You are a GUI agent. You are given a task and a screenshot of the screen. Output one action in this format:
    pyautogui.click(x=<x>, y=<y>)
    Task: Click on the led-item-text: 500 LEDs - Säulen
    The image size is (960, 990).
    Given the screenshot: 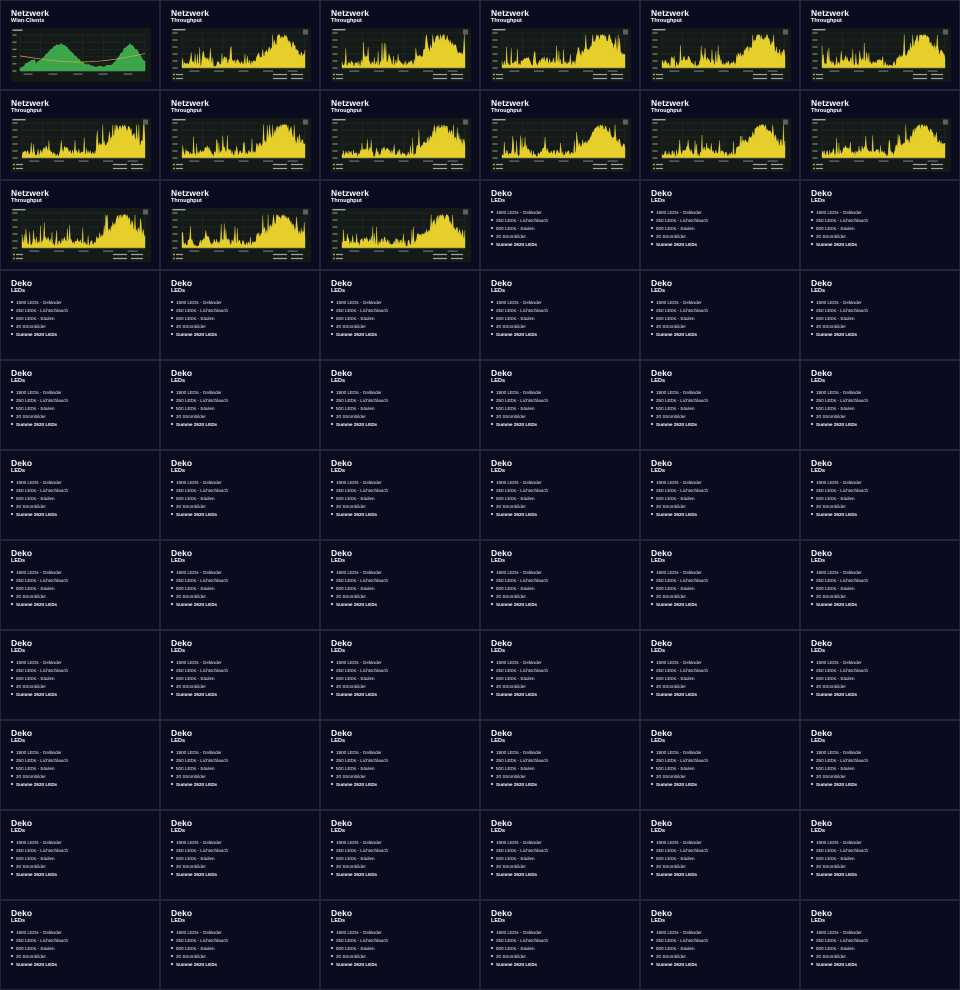 What is the action you would take?
    pyautogui.click(x=835, y=768)
    